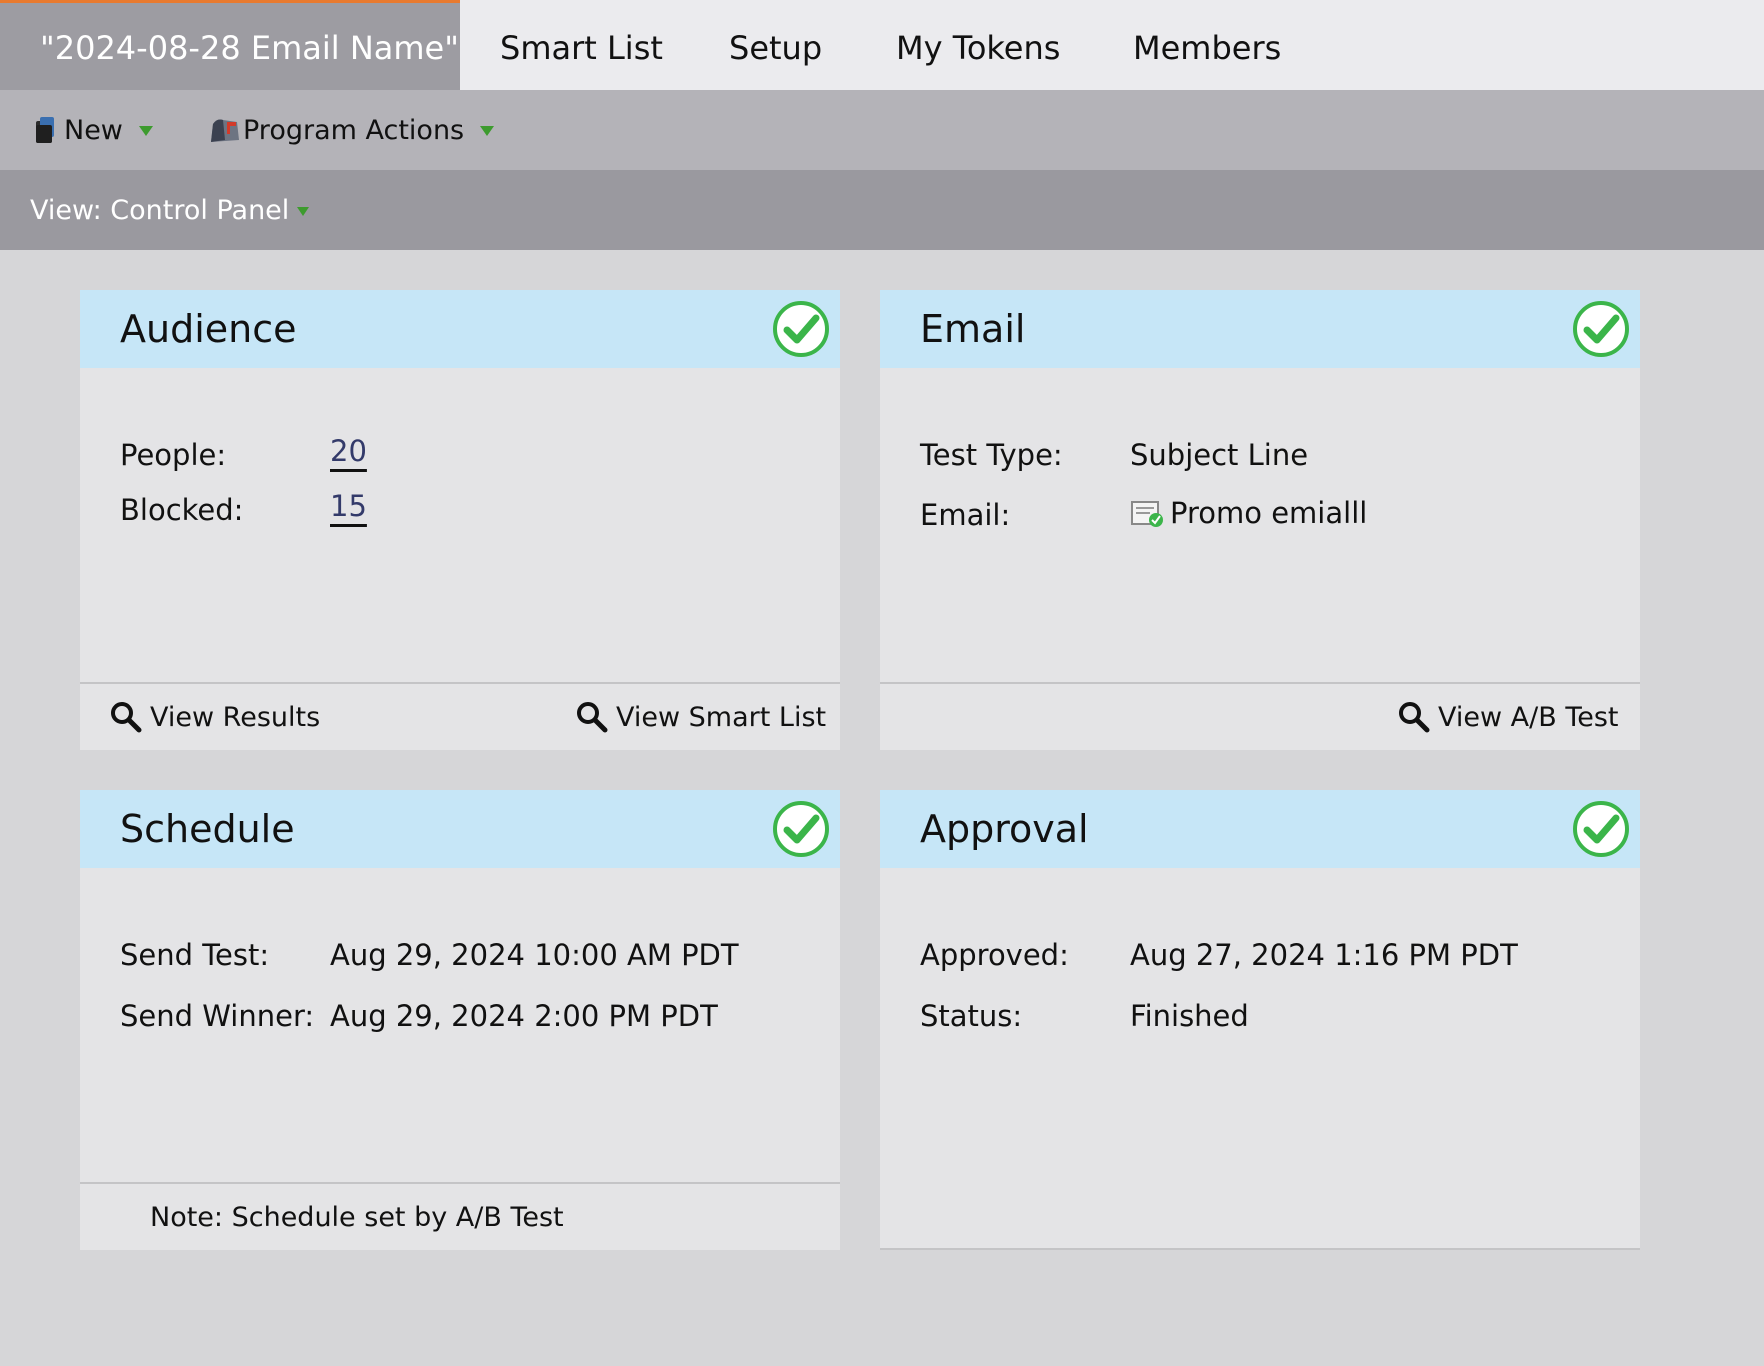  What do you see at coordinates (208, 329) in the screenshot?
I see `audience-title: Audience` at bounding box center [208, 329].